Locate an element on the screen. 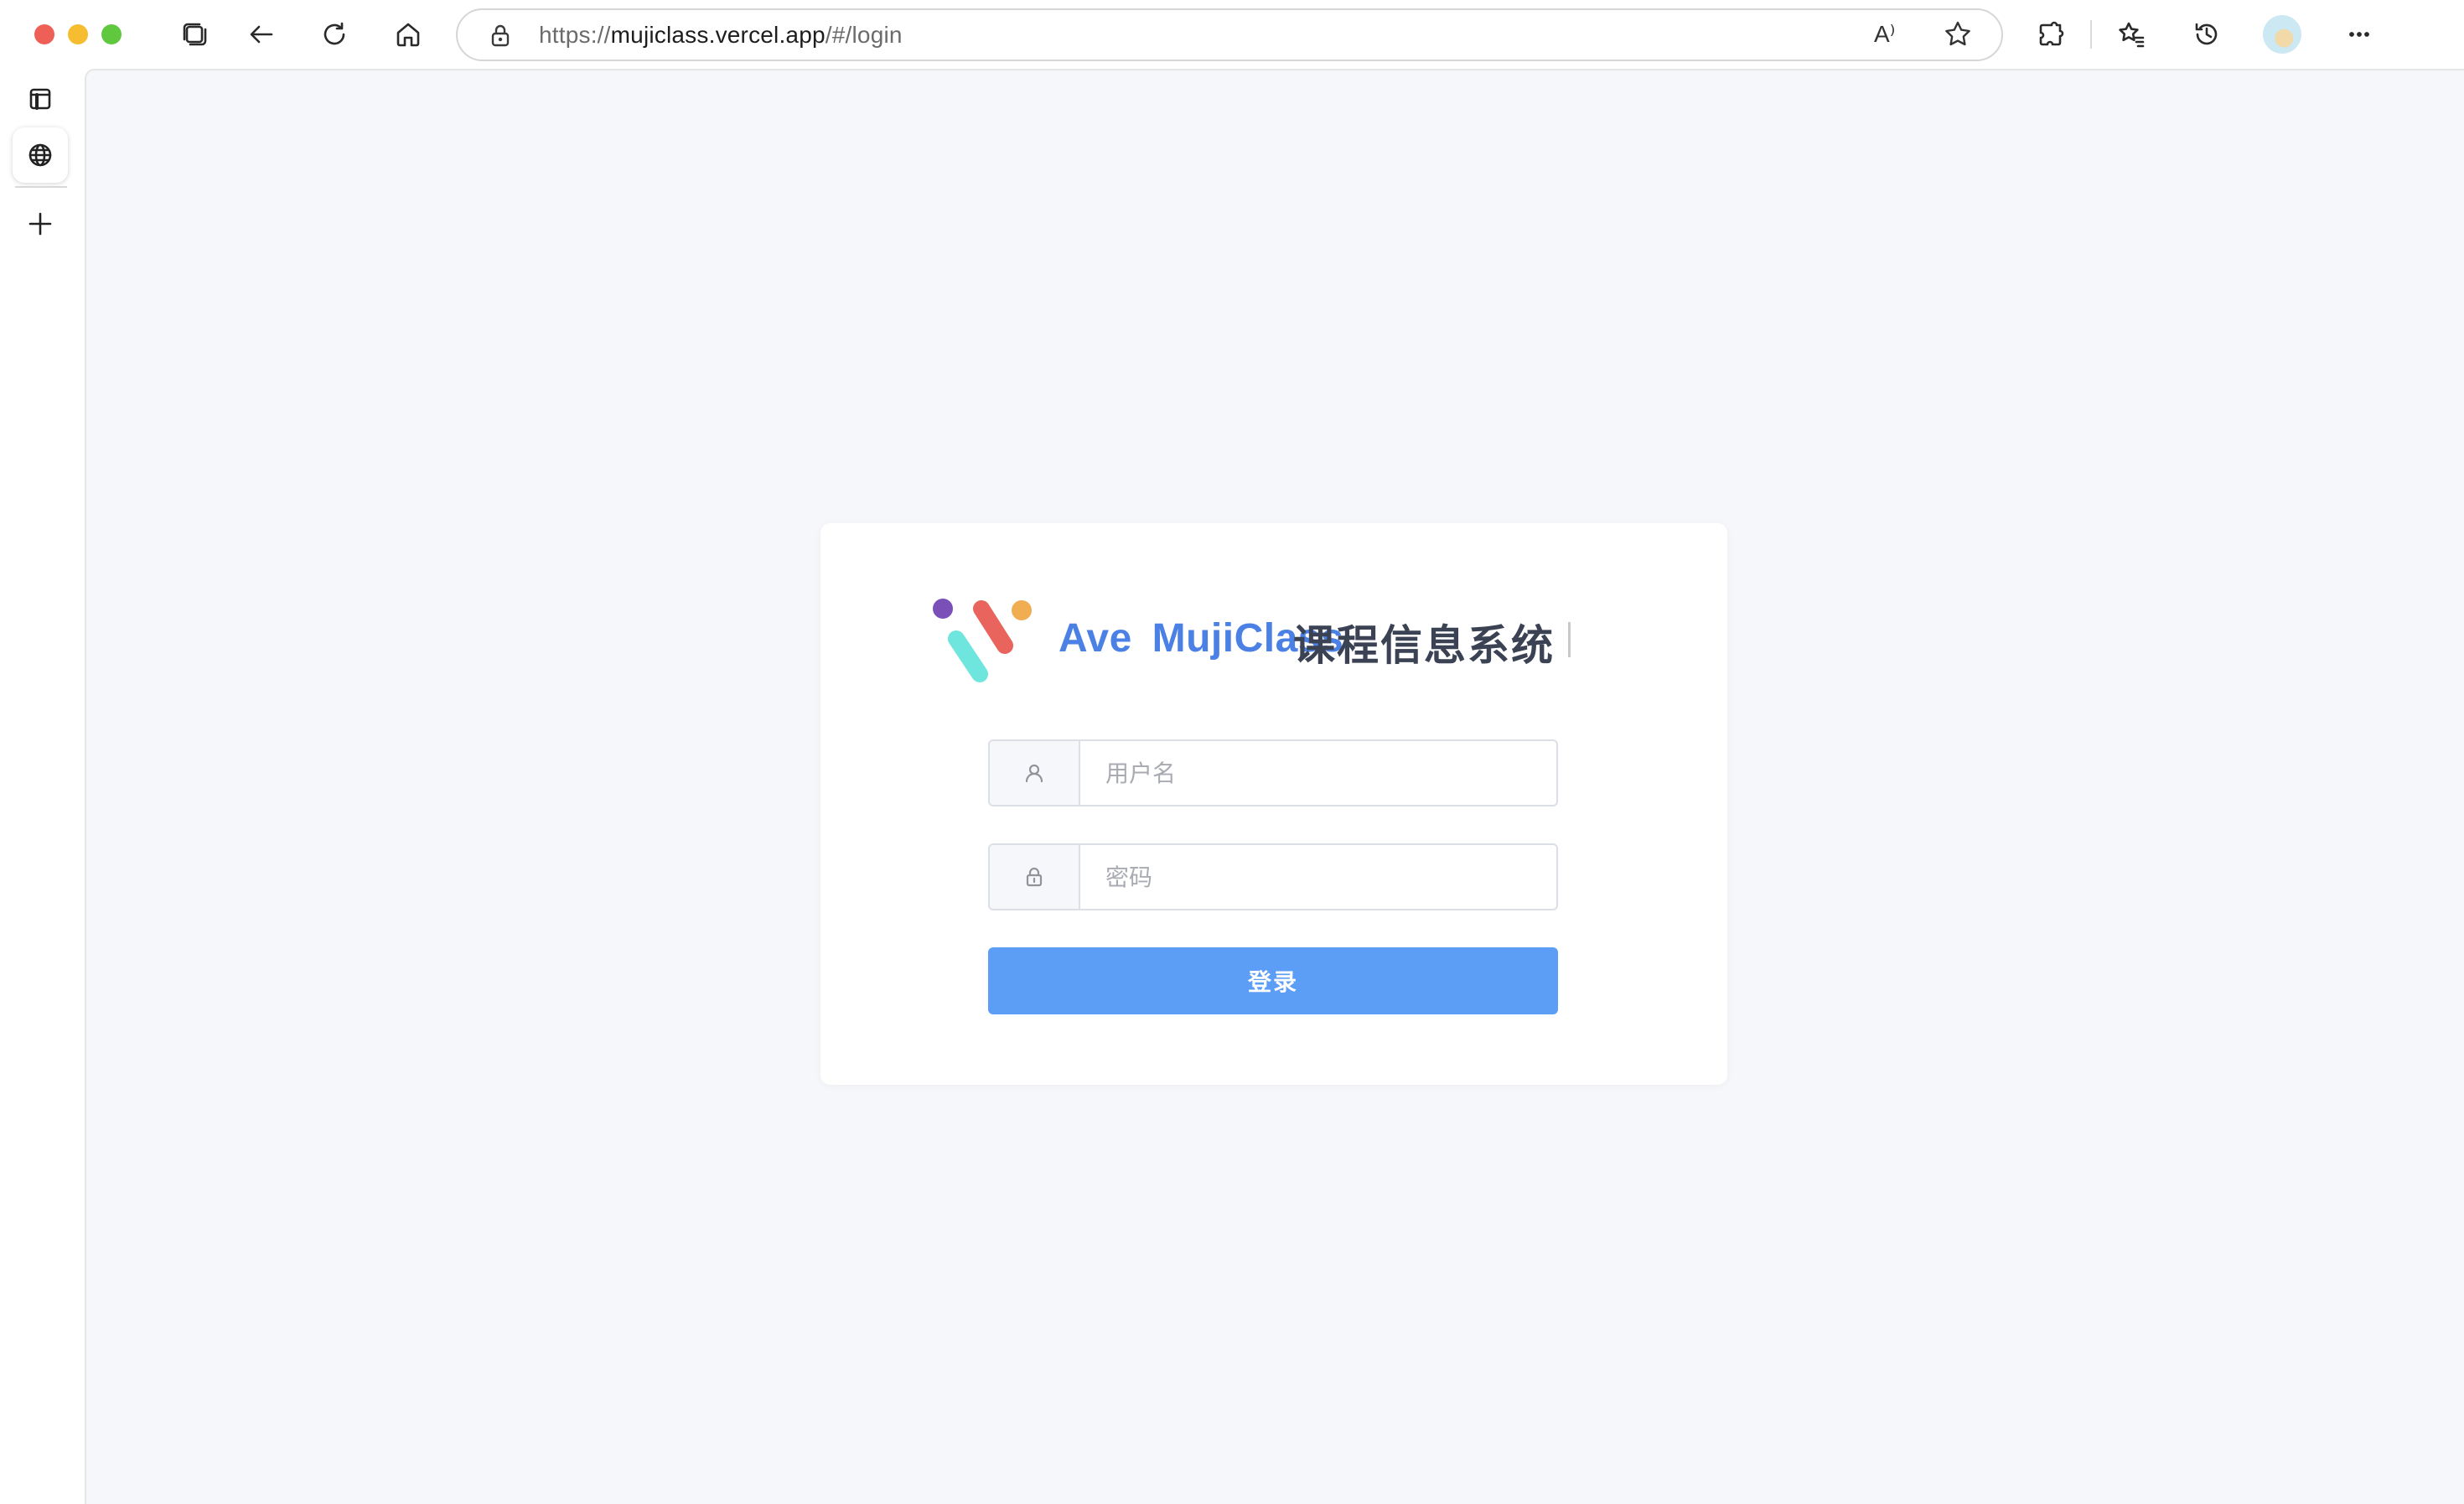  read-aloud-icon: A⁾ is located at coordinates (1890, 36).